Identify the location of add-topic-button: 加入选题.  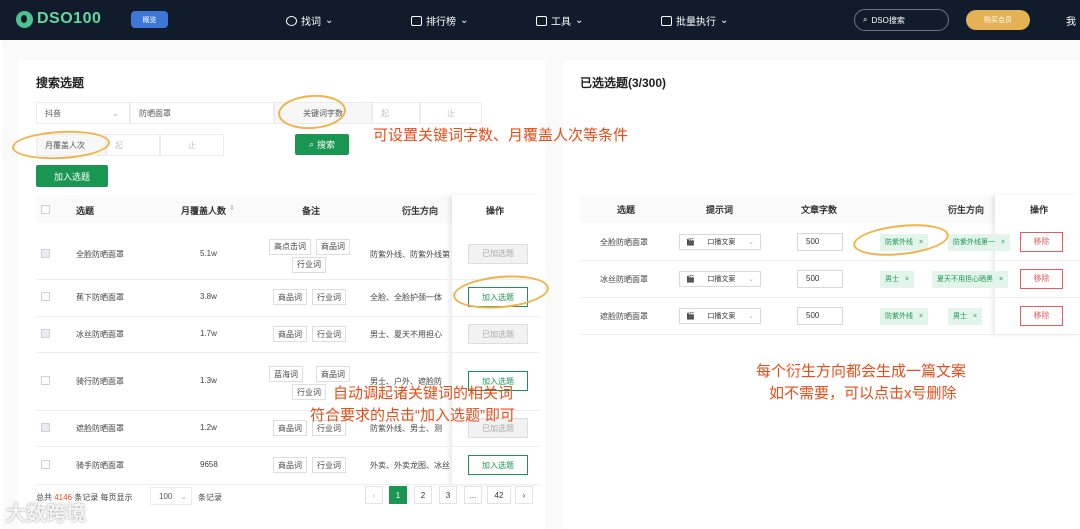
(72, 176).